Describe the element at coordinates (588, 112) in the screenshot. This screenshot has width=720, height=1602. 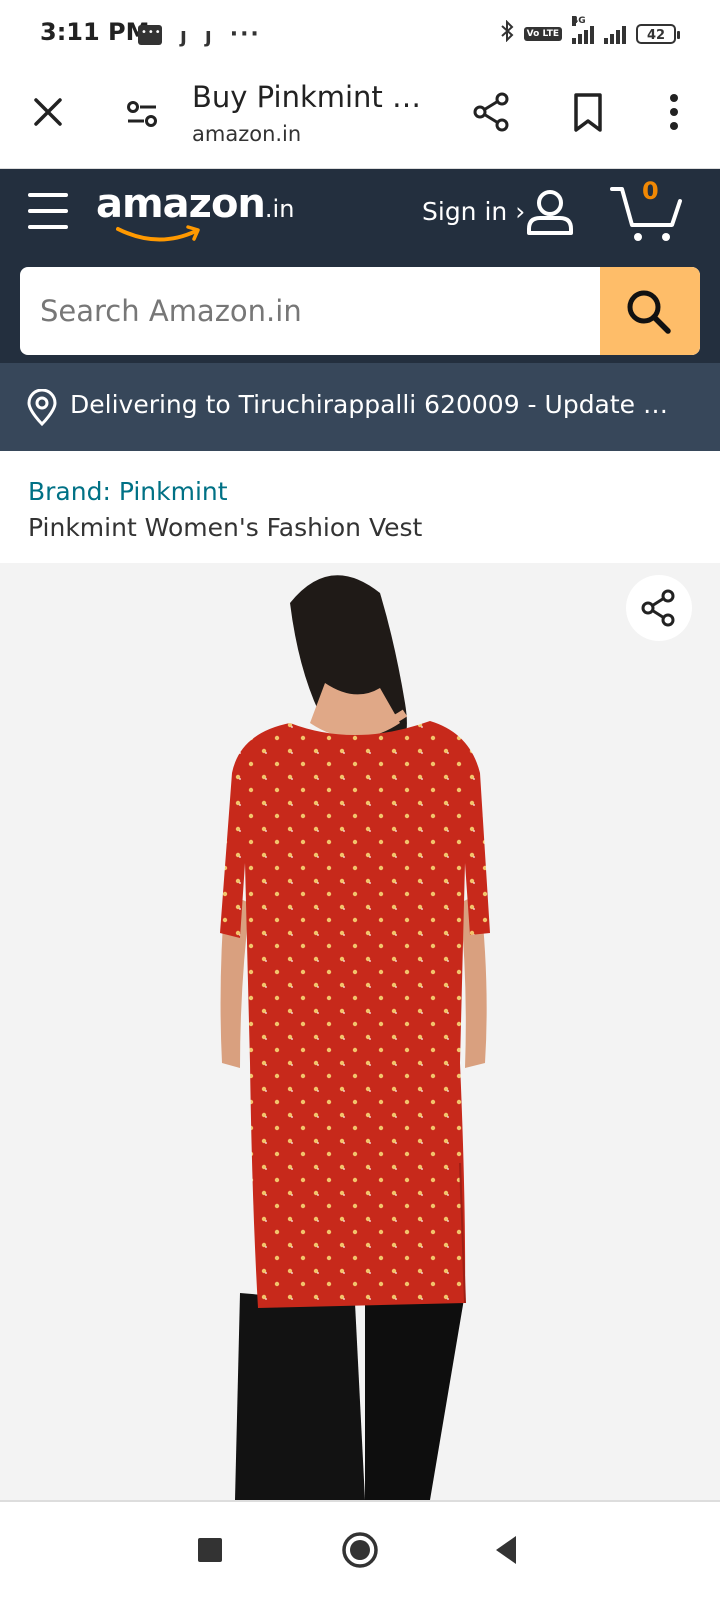
I see `bookmark-icon` at that location.